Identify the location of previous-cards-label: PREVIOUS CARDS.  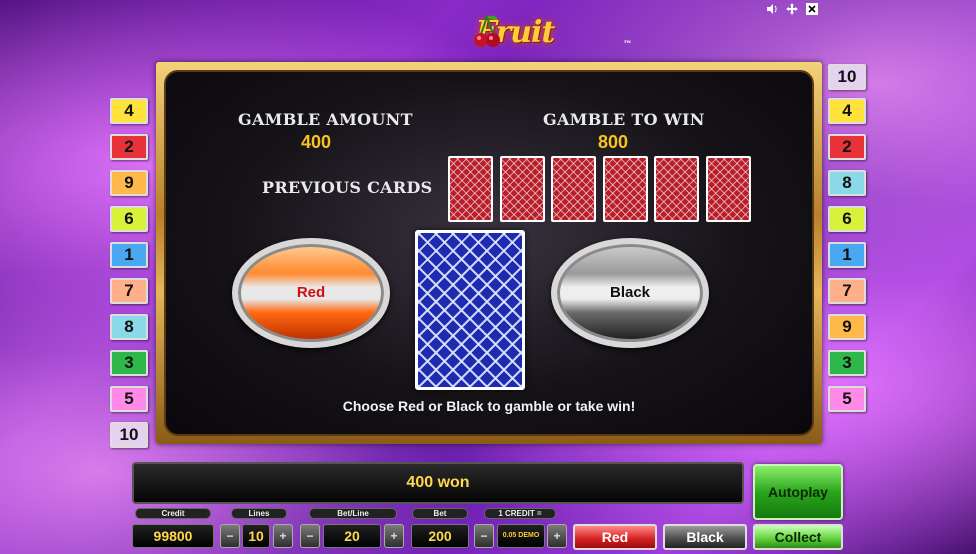
(347, 187).